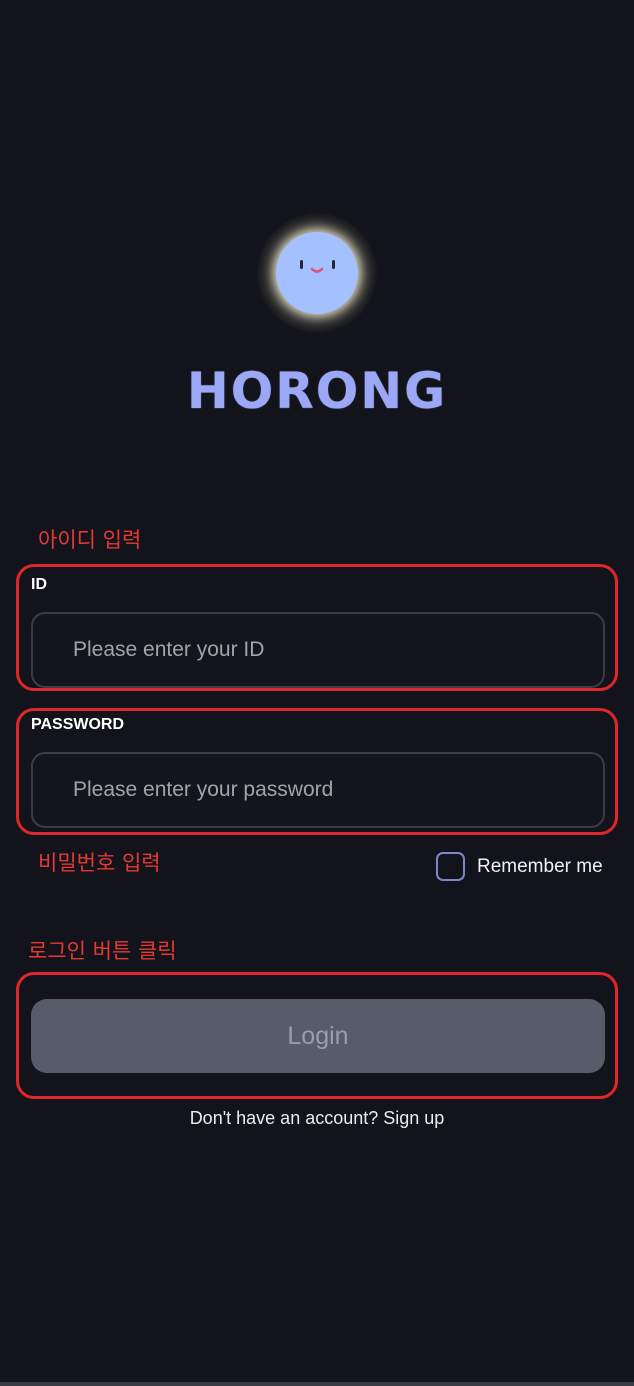 The image size is (634, 1386). What do you see at coordinates (450, 866) in the screenshot?
I see `remember-me-checkbox` at bounding box center [450, 866].